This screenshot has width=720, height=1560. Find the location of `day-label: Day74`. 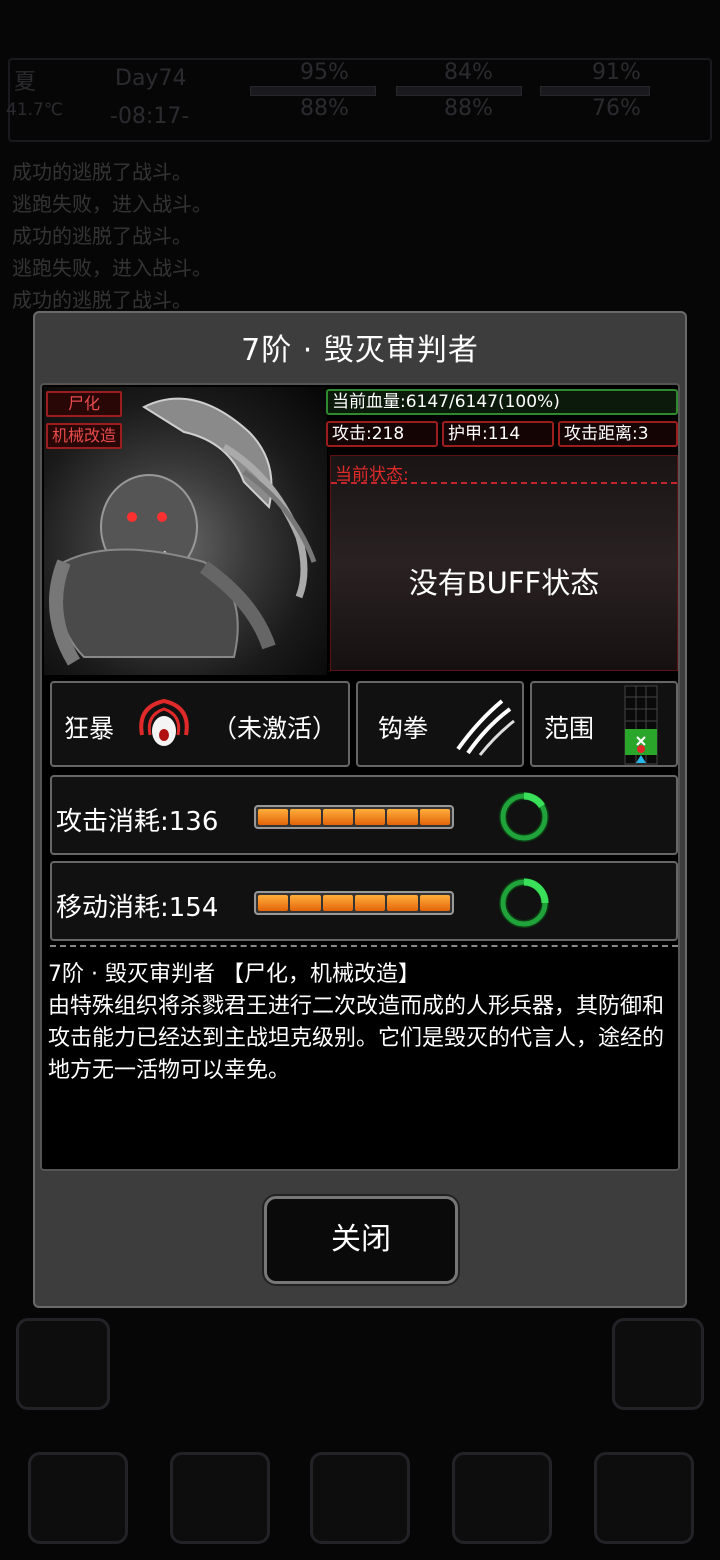

day-label: Day74 is located at coordinates (151, 78).